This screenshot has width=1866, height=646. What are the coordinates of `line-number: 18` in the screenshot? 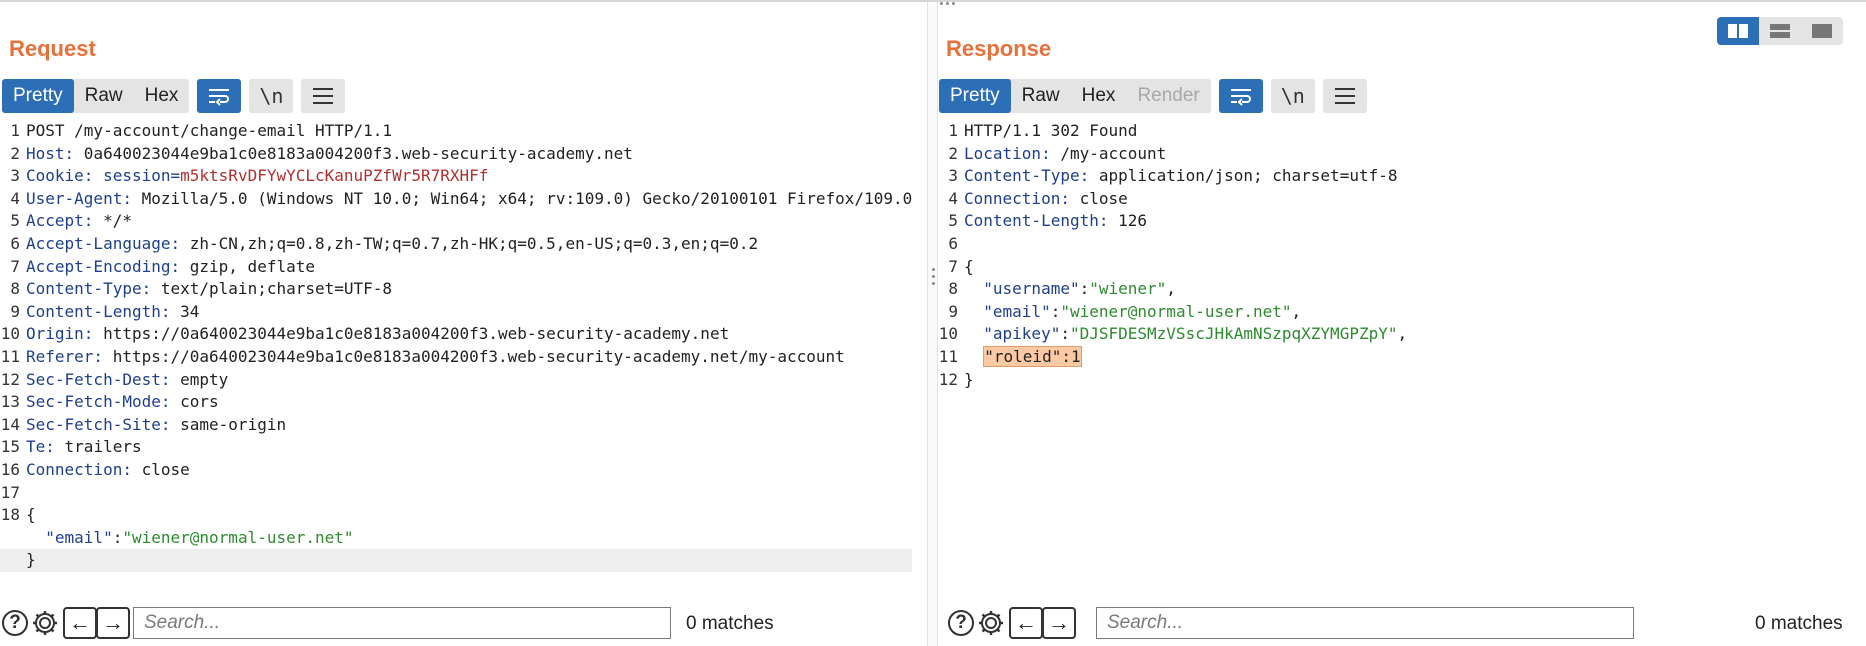 It's located at (10, 515).